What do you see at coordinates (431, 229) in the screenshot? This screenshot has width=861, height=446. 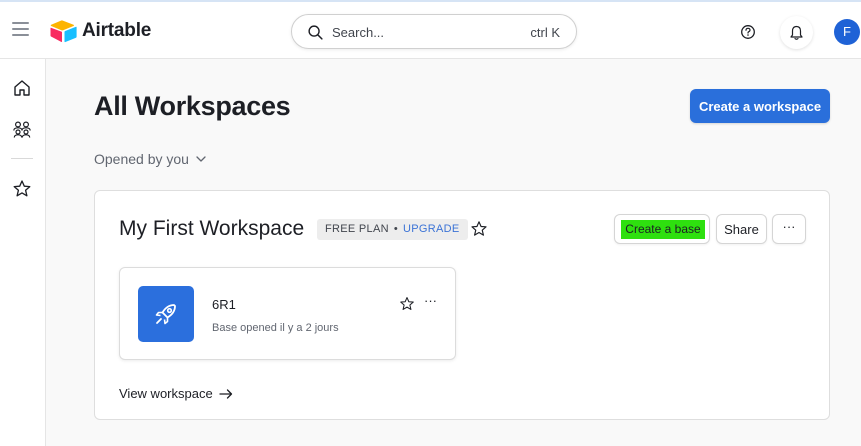 I see `upgrade-link: UPGRADE` at bounding box center [431, 229].